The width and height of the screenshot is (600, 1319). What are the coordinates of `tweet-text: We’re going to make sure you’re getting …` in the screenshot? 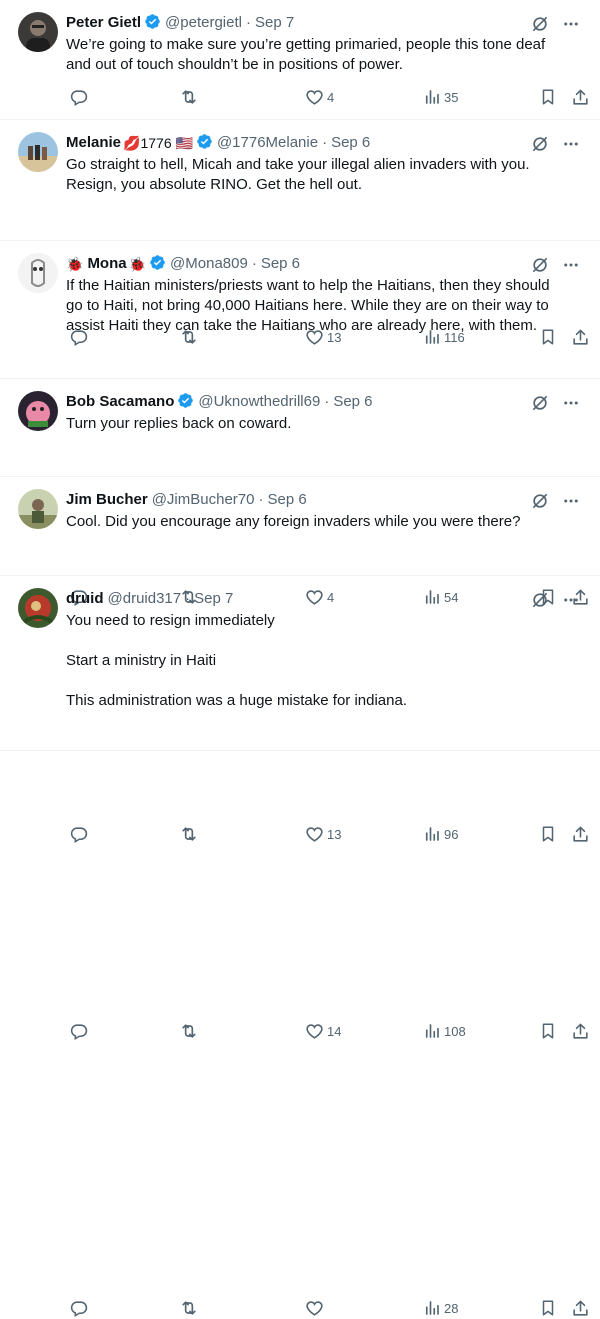 It's located at (321, 55).